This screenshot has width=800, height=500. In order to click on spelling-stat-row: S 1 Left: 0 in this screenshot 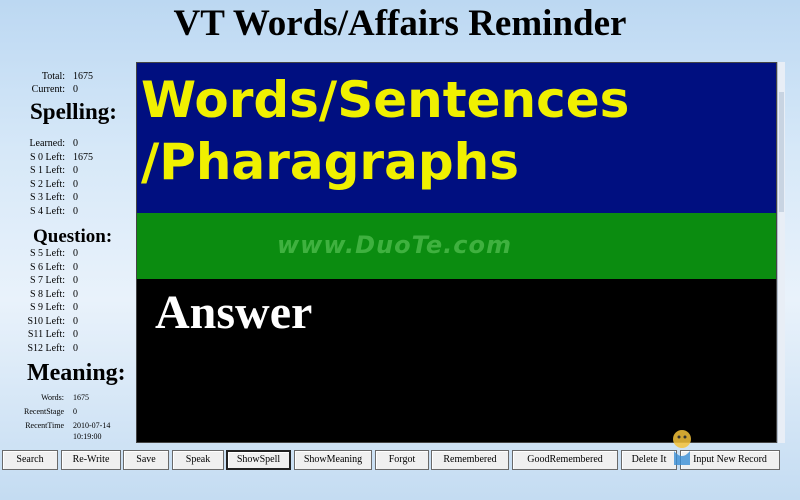, I will do `click(64, 170)`.